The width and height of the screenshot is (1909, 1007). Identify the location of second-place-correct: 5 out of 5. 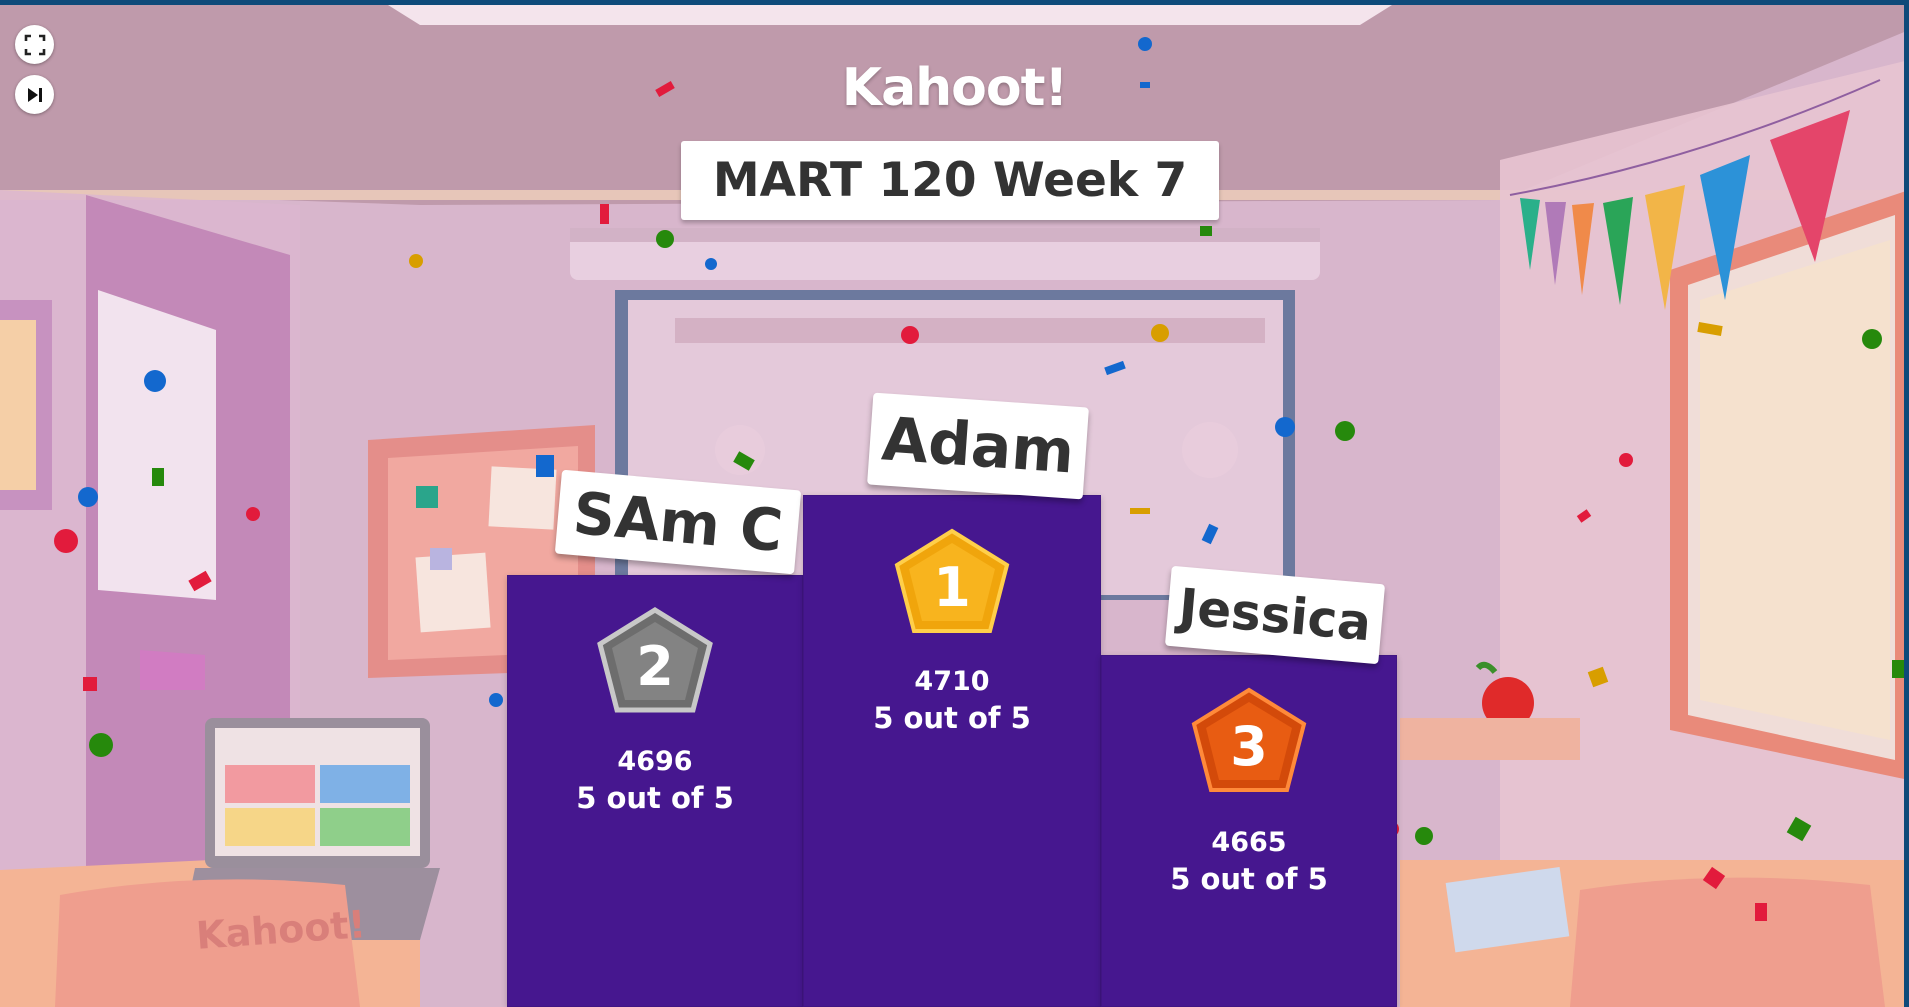
(655, 798).